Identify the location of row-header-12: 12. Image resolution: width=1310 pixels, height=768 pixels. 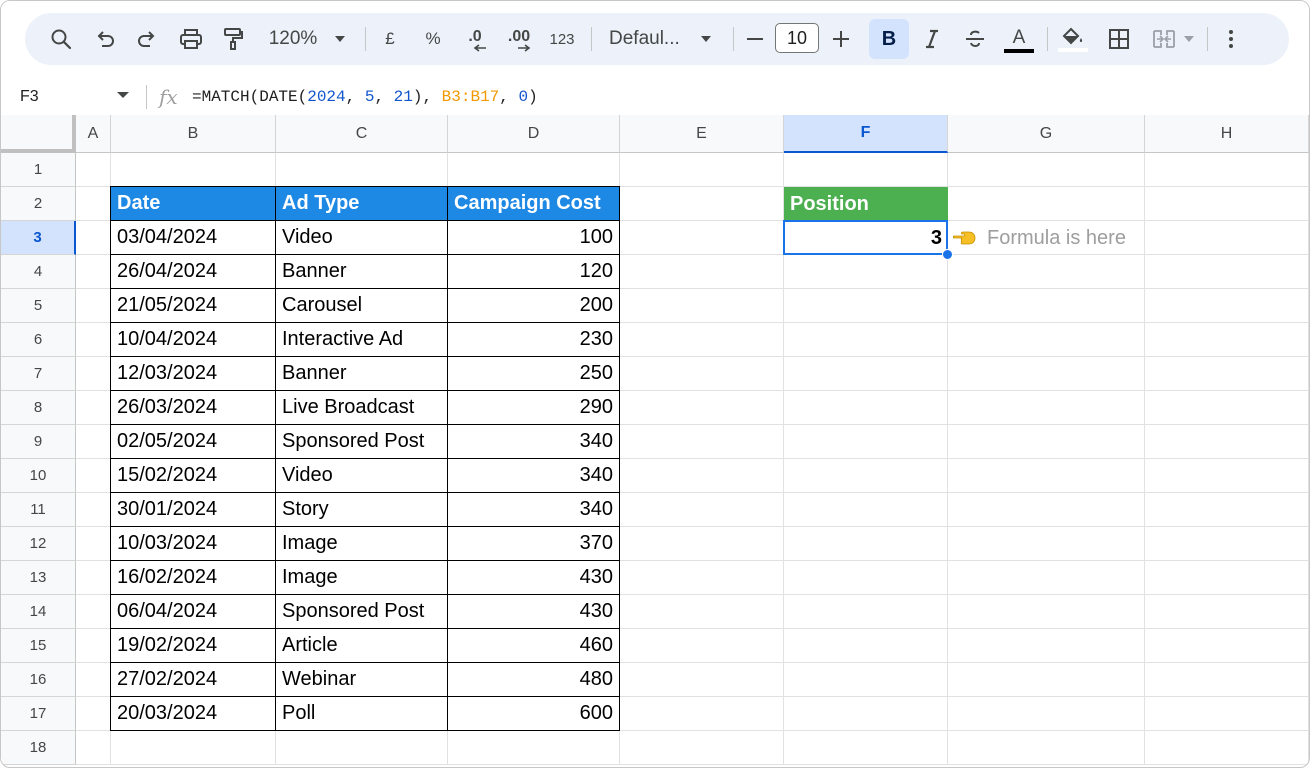
(38, 544).